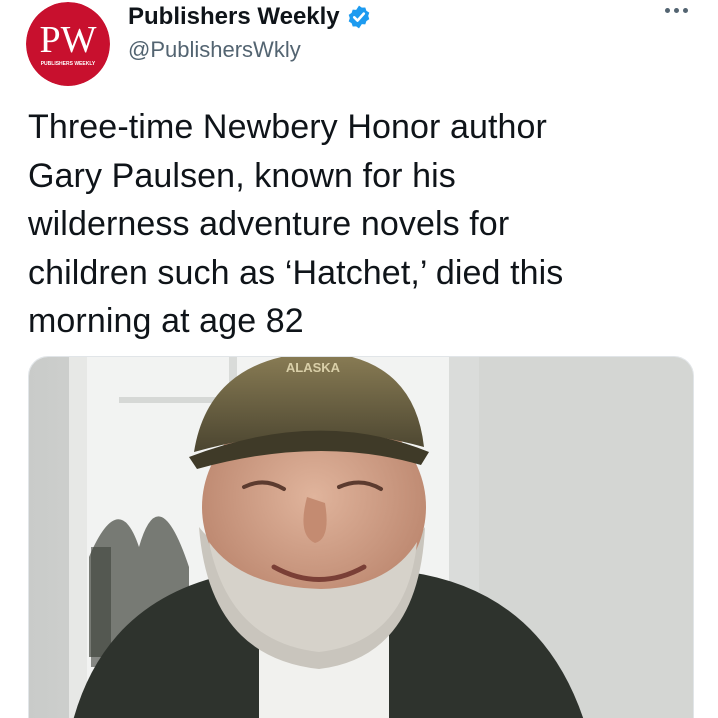 The width and height of the screenshot is (718, 718). What do you see at coordinates (234, 17) in the screenshot?
I see `author-display-name: Publishers Weekly` at bounding box center [234, 17].